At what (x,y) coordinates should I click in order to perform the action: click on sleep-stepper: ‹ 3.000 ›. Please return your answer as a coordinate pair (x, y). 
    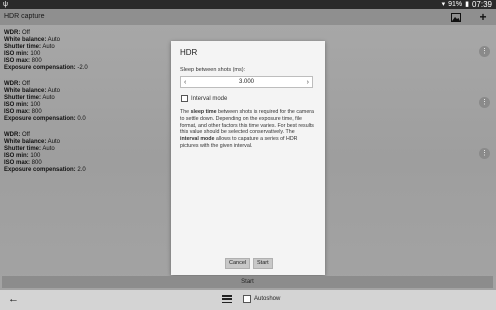
    Looking at the image, I should click on (246, 82).